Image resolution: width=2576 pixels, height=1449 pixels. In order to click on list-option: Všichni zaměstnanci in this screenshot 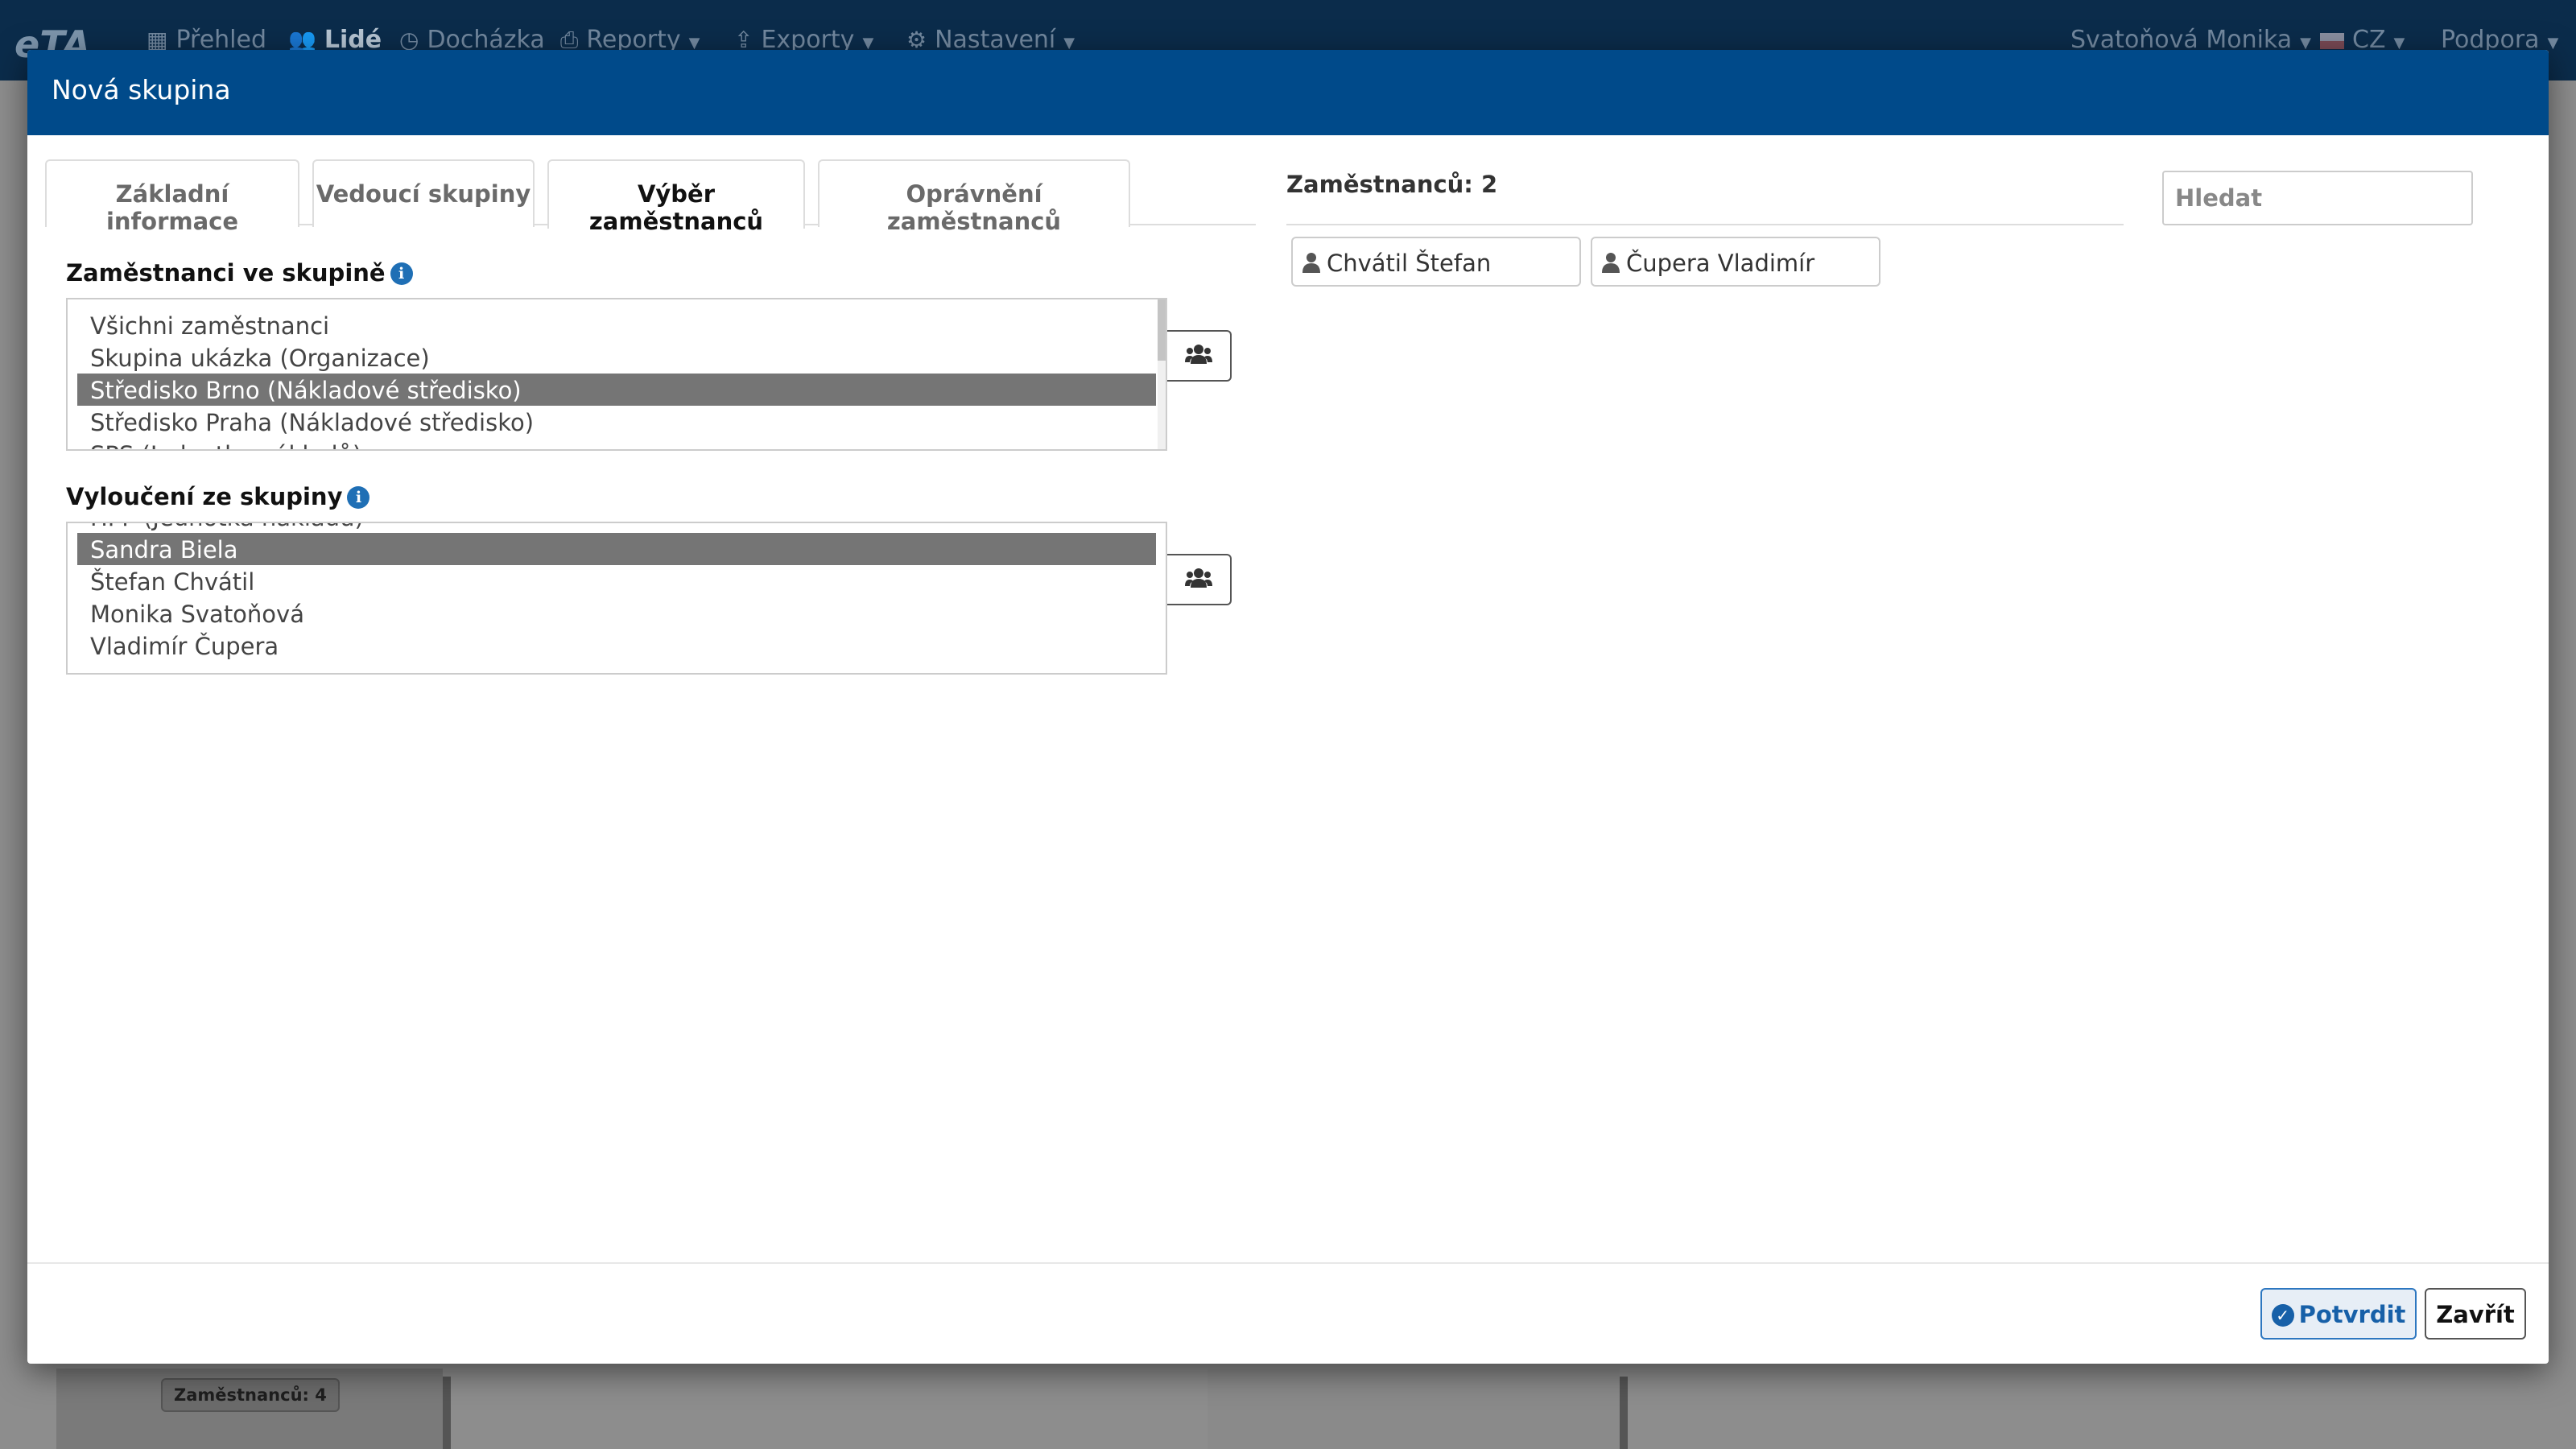, I will do `click(616, 325)`.